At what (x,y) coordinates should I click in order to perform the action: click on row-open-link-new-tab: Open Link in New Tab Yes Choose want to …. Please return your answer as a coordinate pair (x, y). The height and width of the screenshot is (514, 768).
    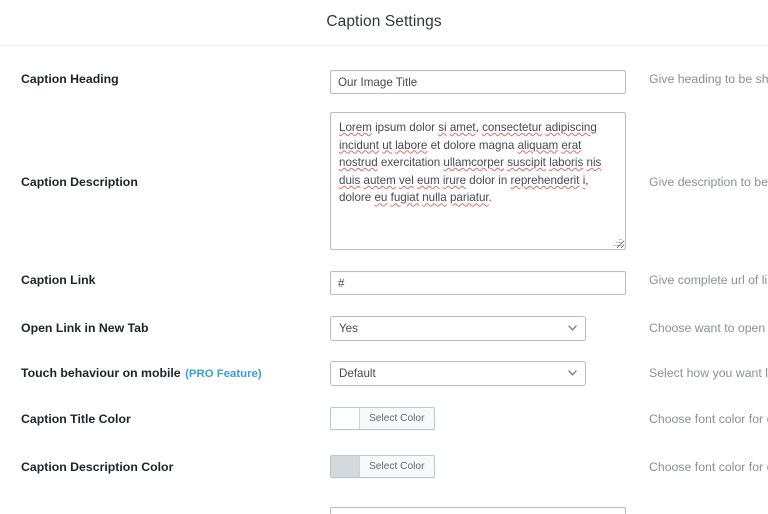
    Looking at the image, I should click on (384, 328).